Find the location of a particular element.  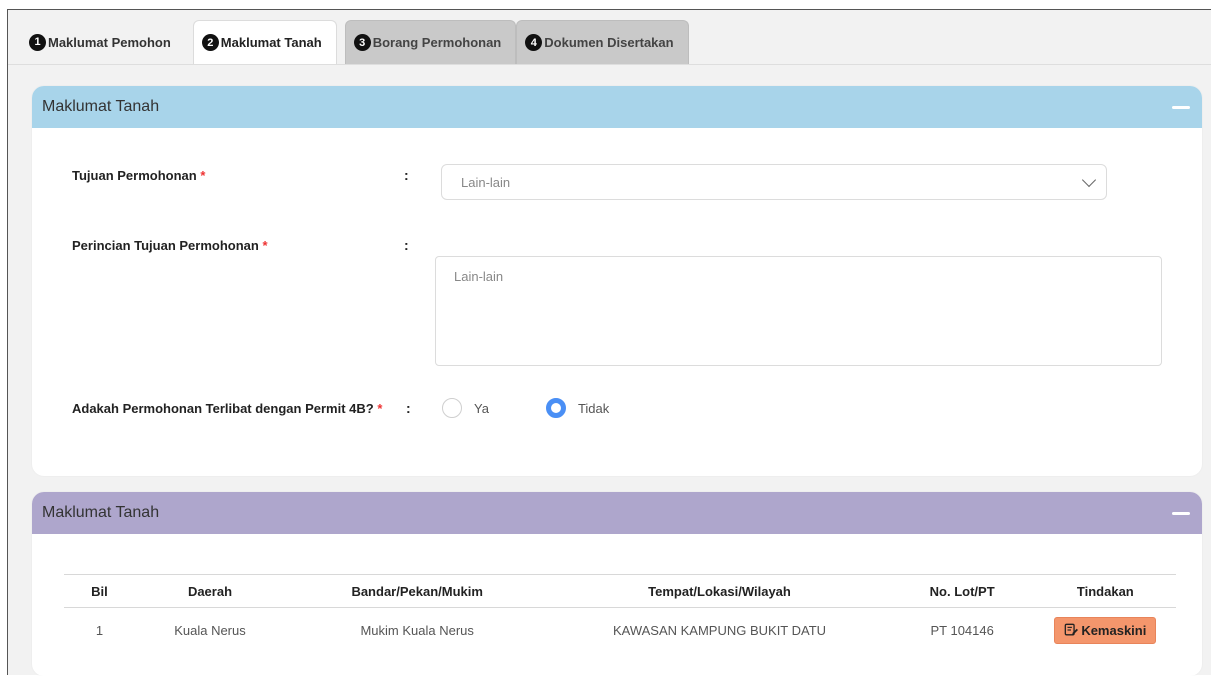

label-text: Tujuan Permohonan is located at coordinates (134, 175).